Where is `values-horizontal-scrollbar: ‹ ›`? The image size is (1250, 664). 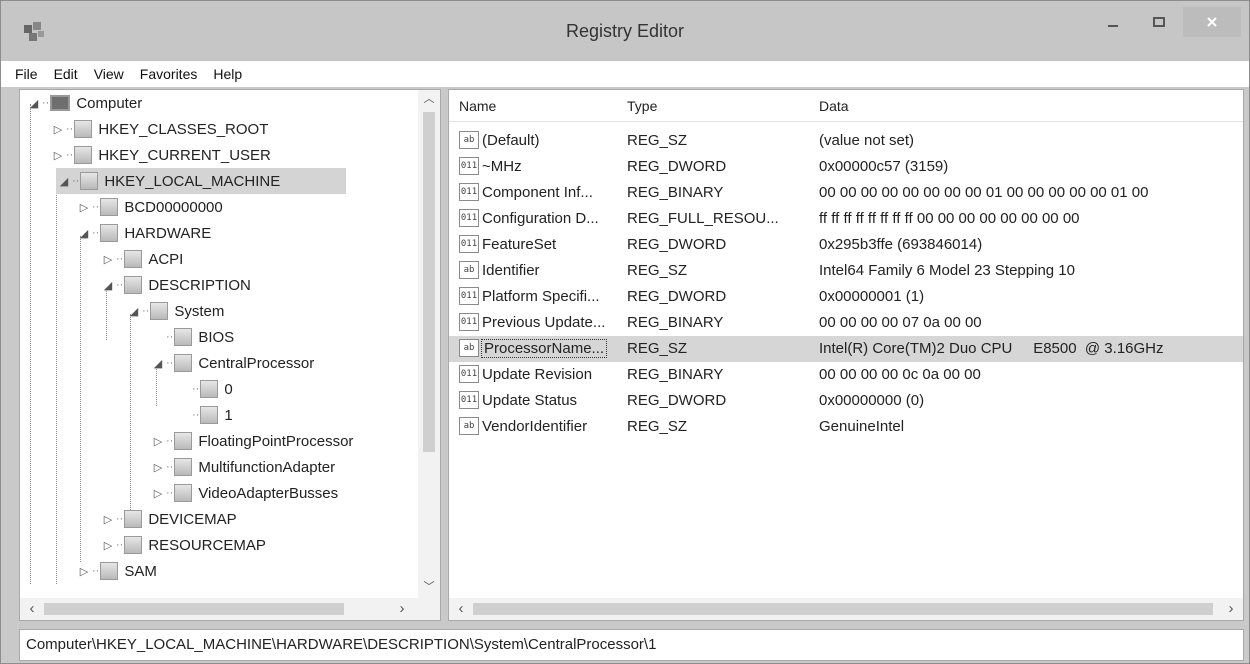 values-horizontal-scrollbar: ‹ › is located at coordinates (846, 609).